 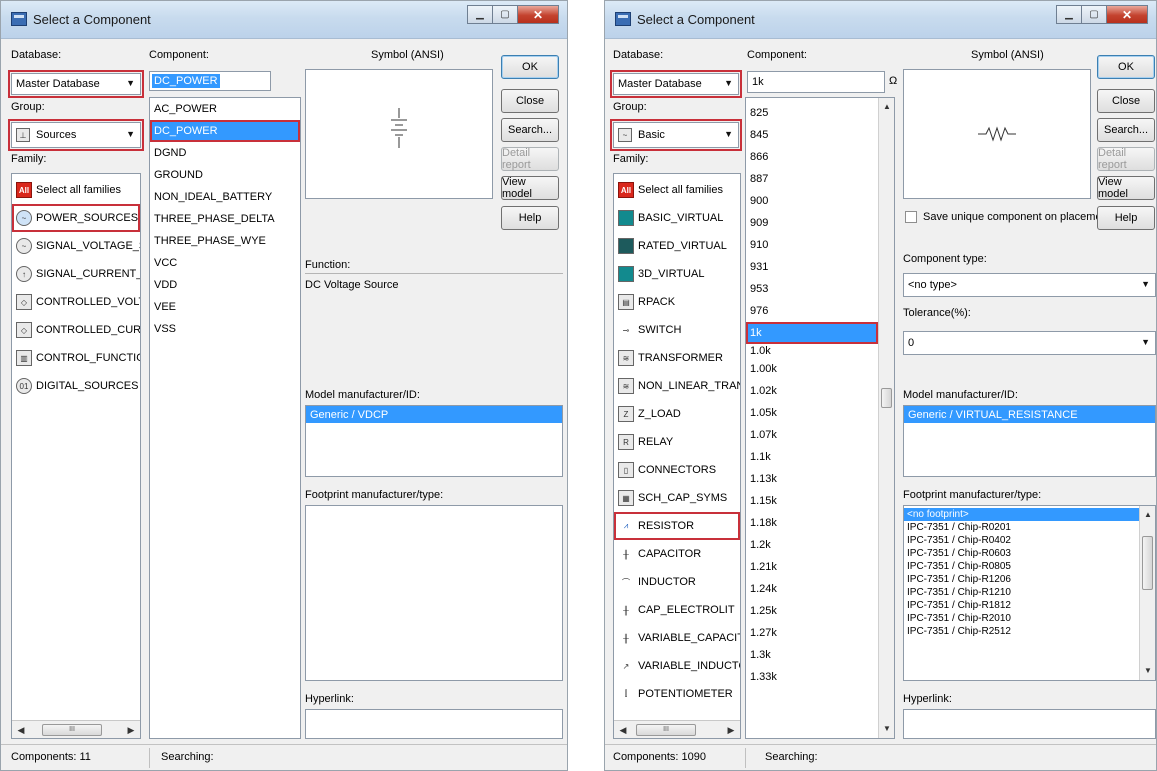 What do you see at coordinates (677, 610) in the screenshot?
I see `family-item-cap-electrolit: ╫ CAP_ELECTROLIT` at bounding box center [677, 610].